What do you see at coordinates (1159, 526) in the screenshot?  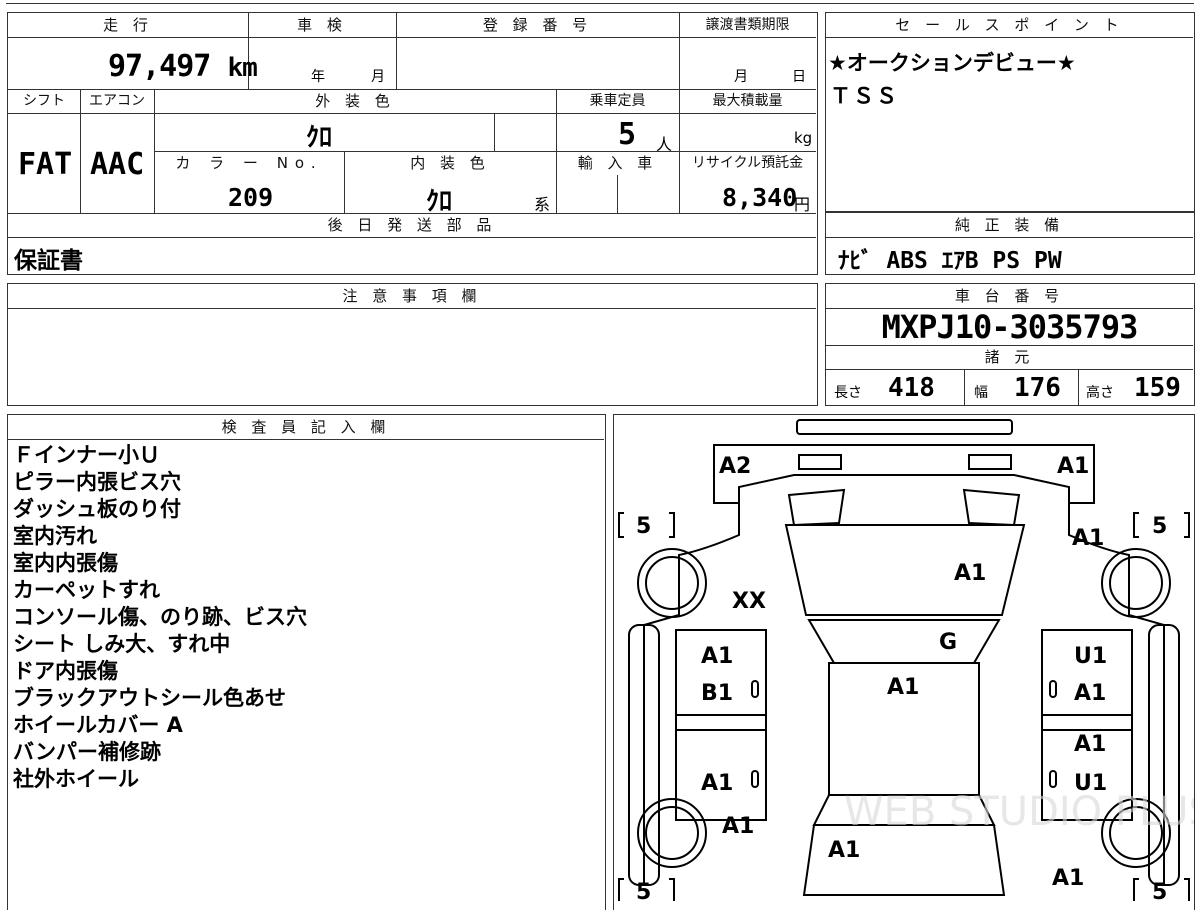 I see `tire-front-right: 5` at bounding box center [1159, 526].